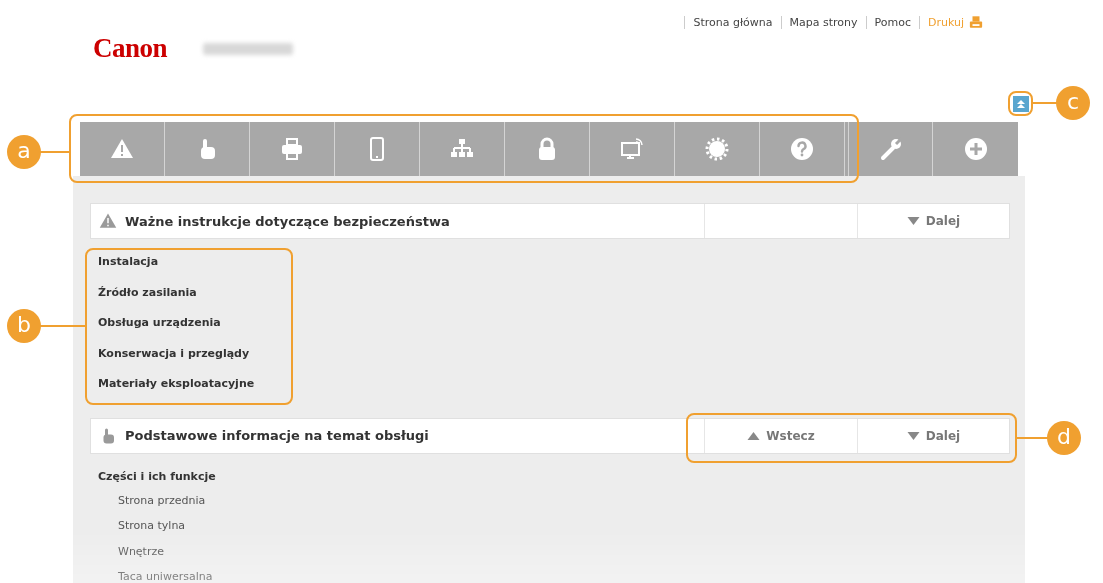  I want to click on wrench-icon, so click(890, 149).